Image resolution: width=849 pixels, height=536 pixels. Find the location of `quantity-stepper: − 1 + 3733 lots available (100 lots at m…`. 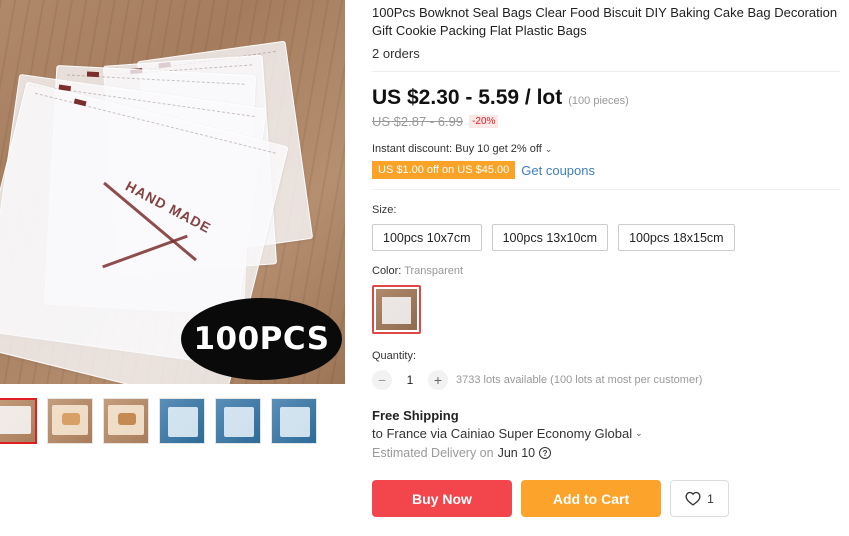

quantity-stepper: − 1 + 3733 lots available (100 lots at m… is located at coordinates (606, 380).